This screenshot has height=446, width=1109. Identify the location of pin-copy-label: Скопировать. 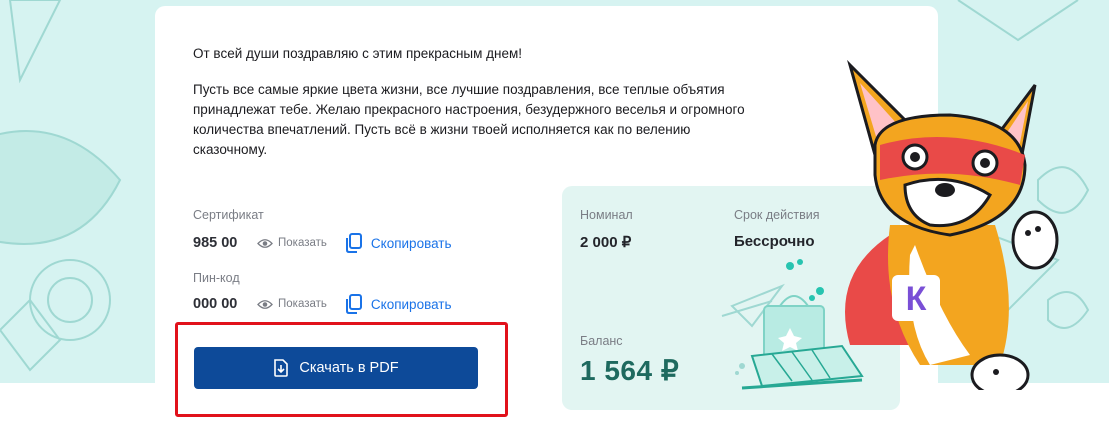
(411, 304).